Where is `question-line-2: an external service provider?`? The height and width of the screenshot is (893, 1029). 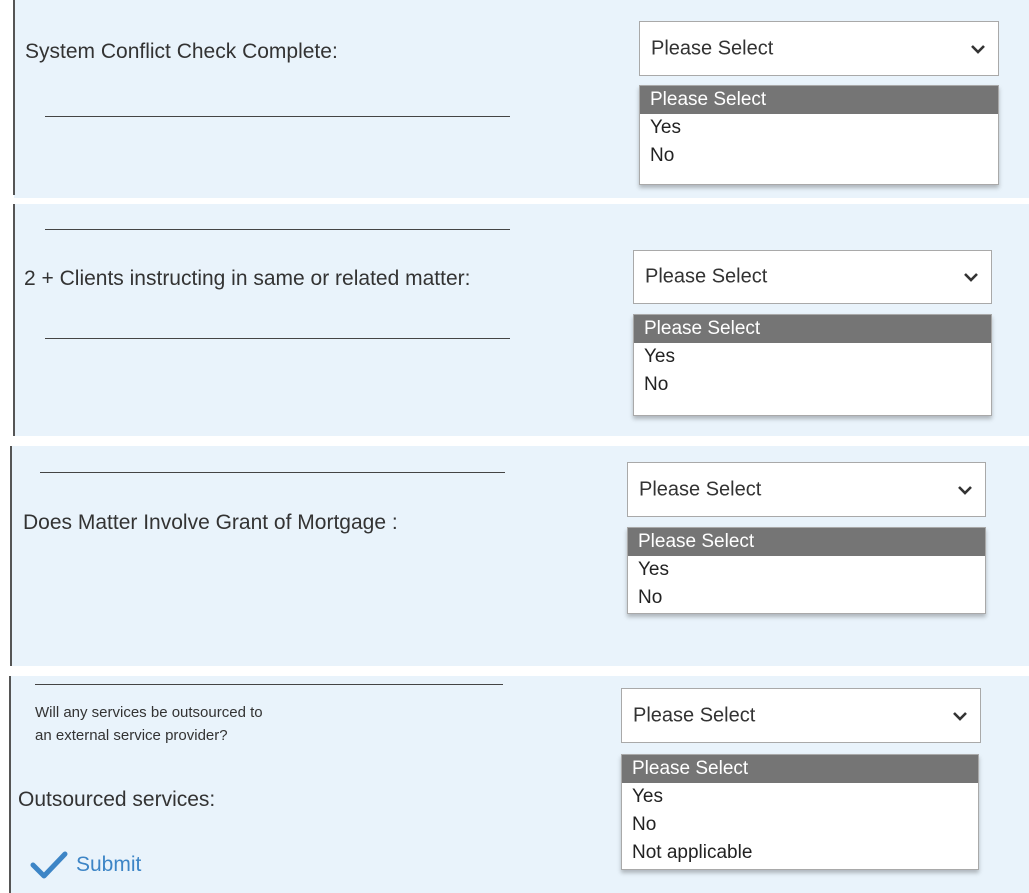
question-line-2: an external service provider? is located at coordinates (131, 735).